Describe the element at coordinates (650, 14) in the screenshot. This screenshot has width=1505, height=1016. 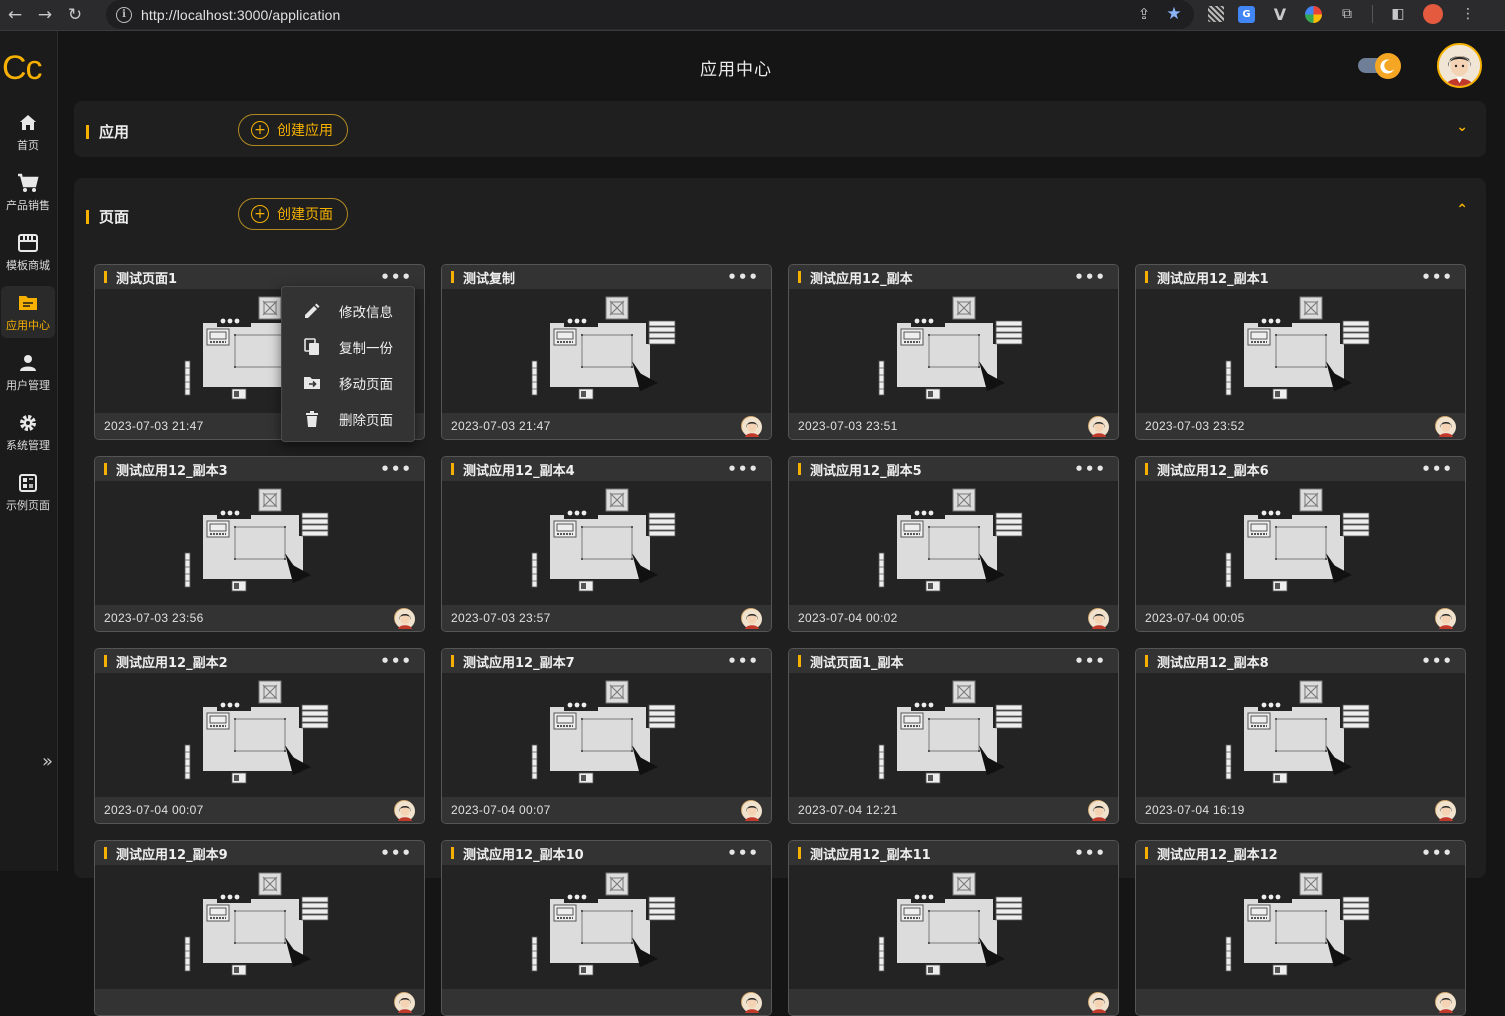
I see `address-bar: i http://localhost:3000/application ⇪ ★` at that location.